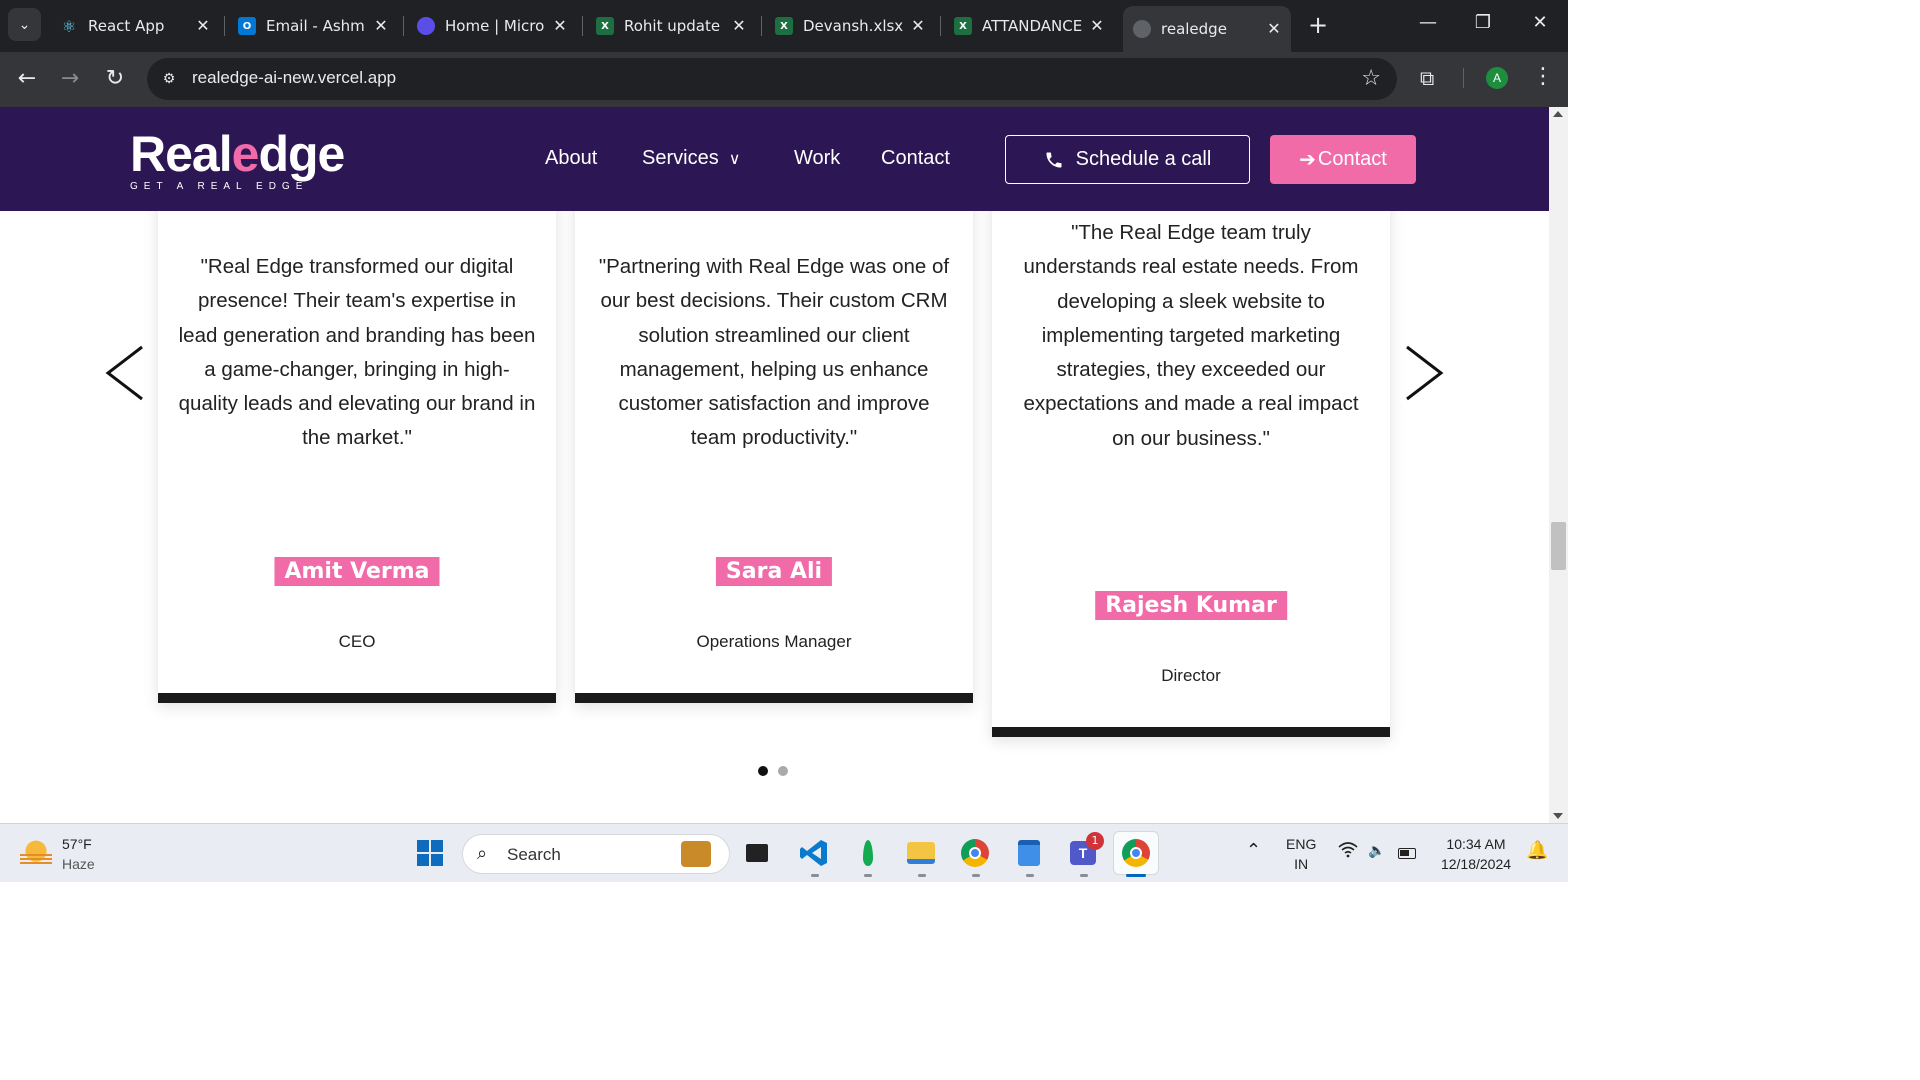 This screenshot has height=1080, width=1920. Describe the element at coordinates (426, 26) in the screenshot. I see `copilot-icon` at that location.